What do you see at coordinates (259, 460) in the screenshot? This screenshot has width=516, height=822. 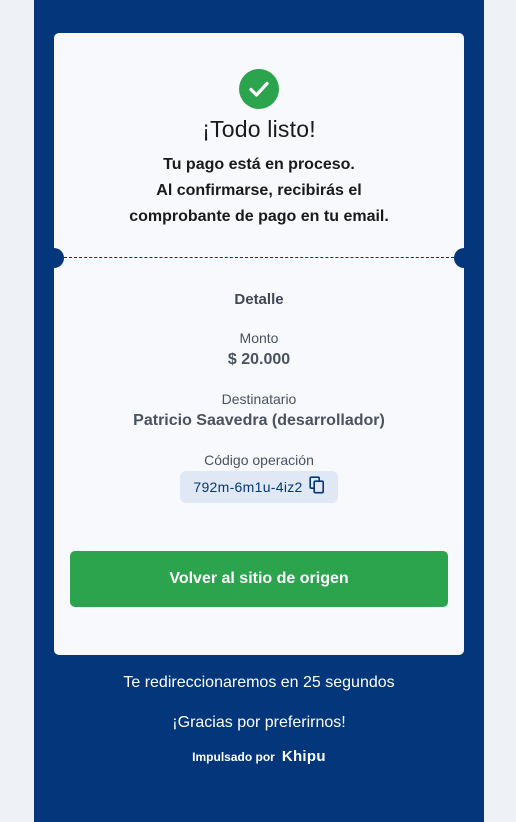 I see `operation-code-label: Código operación` at bounding box center [259, 460].